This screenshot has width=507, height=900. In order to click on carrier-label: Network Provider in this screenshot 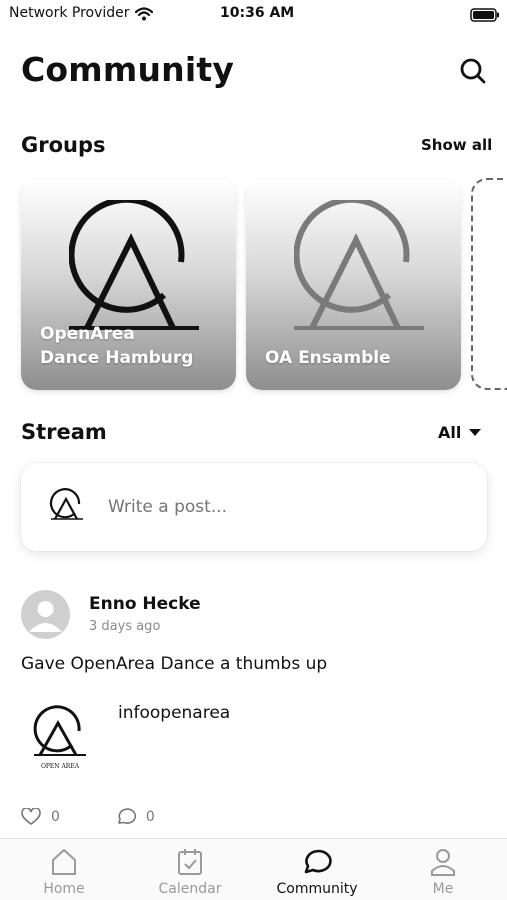, I will do `click(69, 13)`.